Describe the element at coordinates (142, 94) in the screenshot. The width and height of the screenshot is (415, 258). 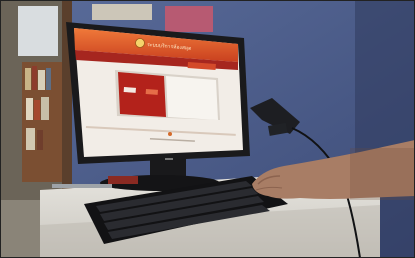
I see `screen-panel-red` at that location.